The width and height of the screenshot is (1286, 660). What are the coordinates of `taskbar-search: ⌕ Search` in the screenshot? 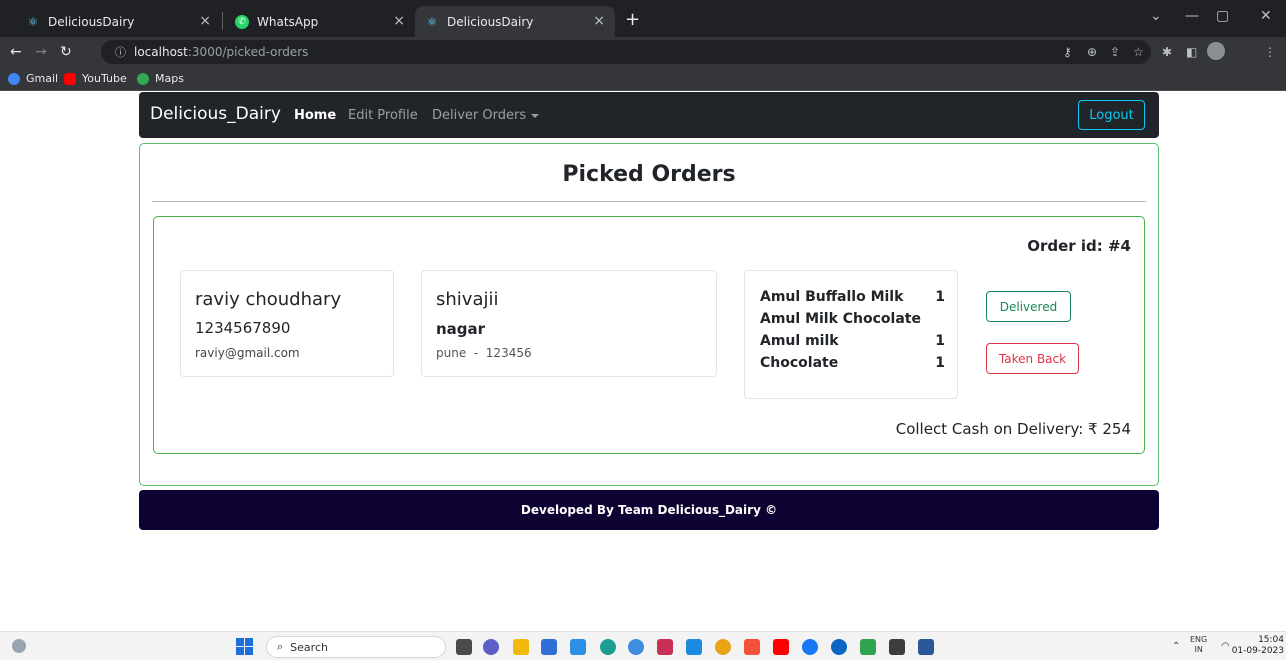 It's located at (356, 647).